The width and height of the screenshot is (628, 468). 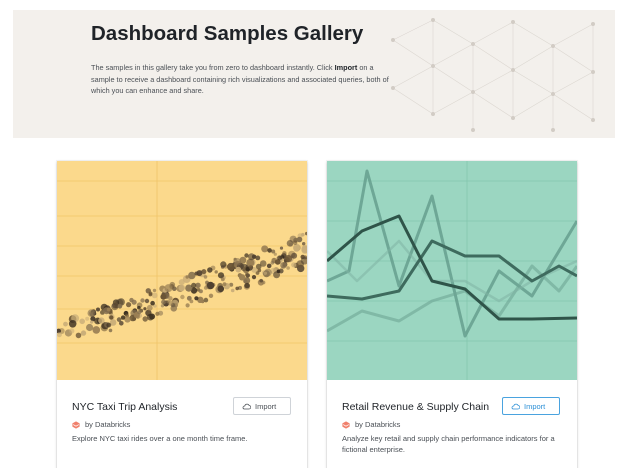 What do you see at coordinates (493, 75) in the screenshot?
I see `network-decoration` at bounding box center [493, 75].